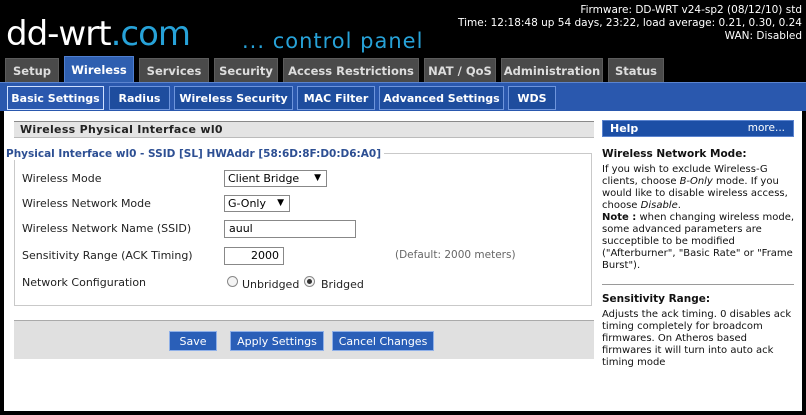  I want to click on sensitivity-default-hint: (Default: 2000 meters), so click(455, 255).